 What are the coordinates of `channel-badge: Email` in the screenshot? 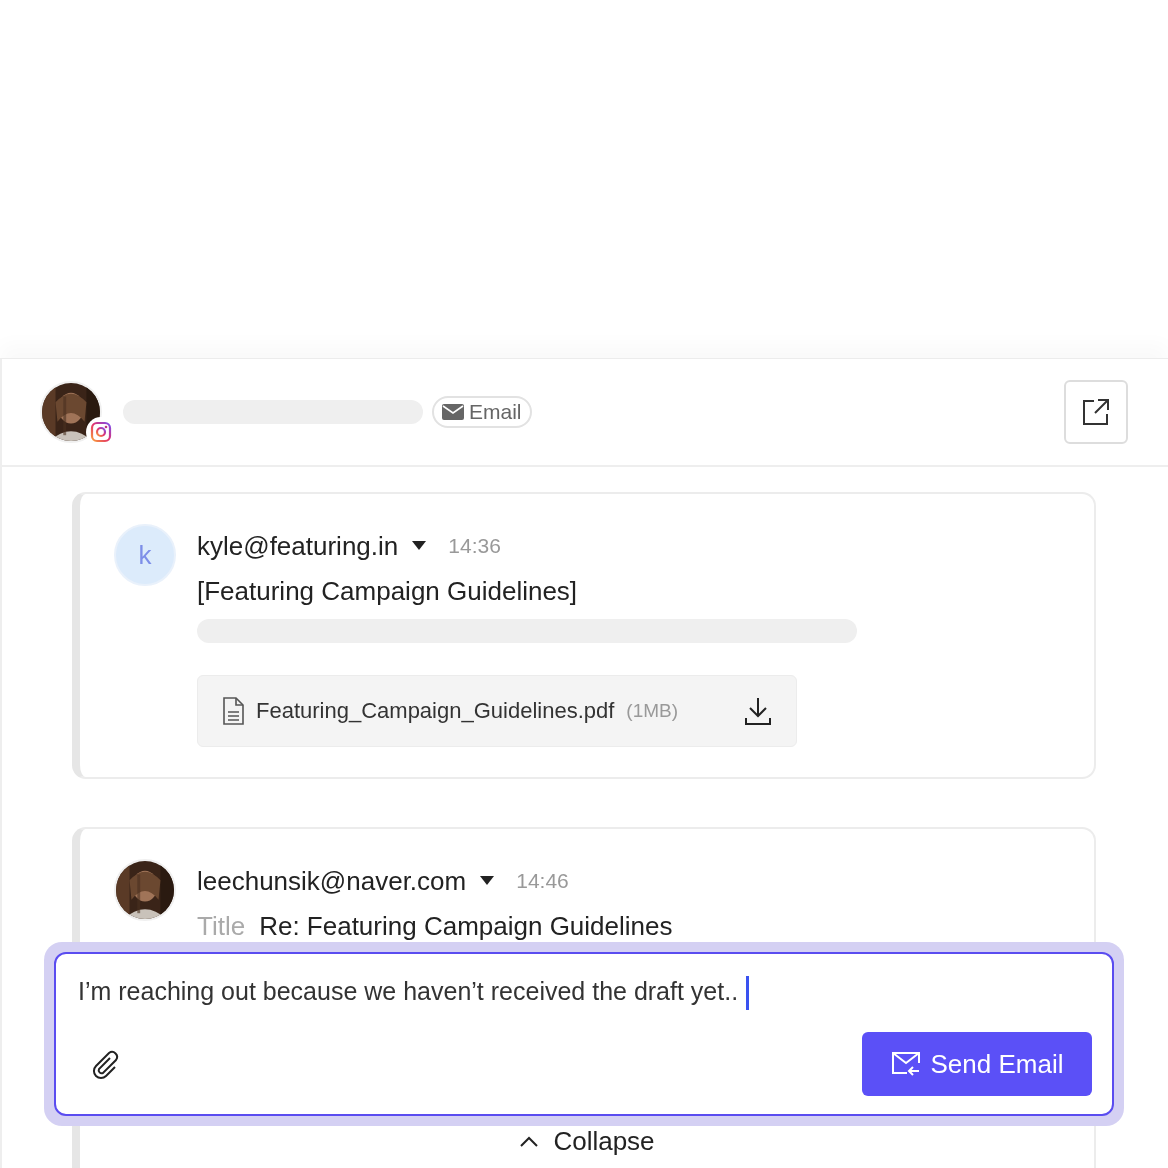 It's located at (482, 412).